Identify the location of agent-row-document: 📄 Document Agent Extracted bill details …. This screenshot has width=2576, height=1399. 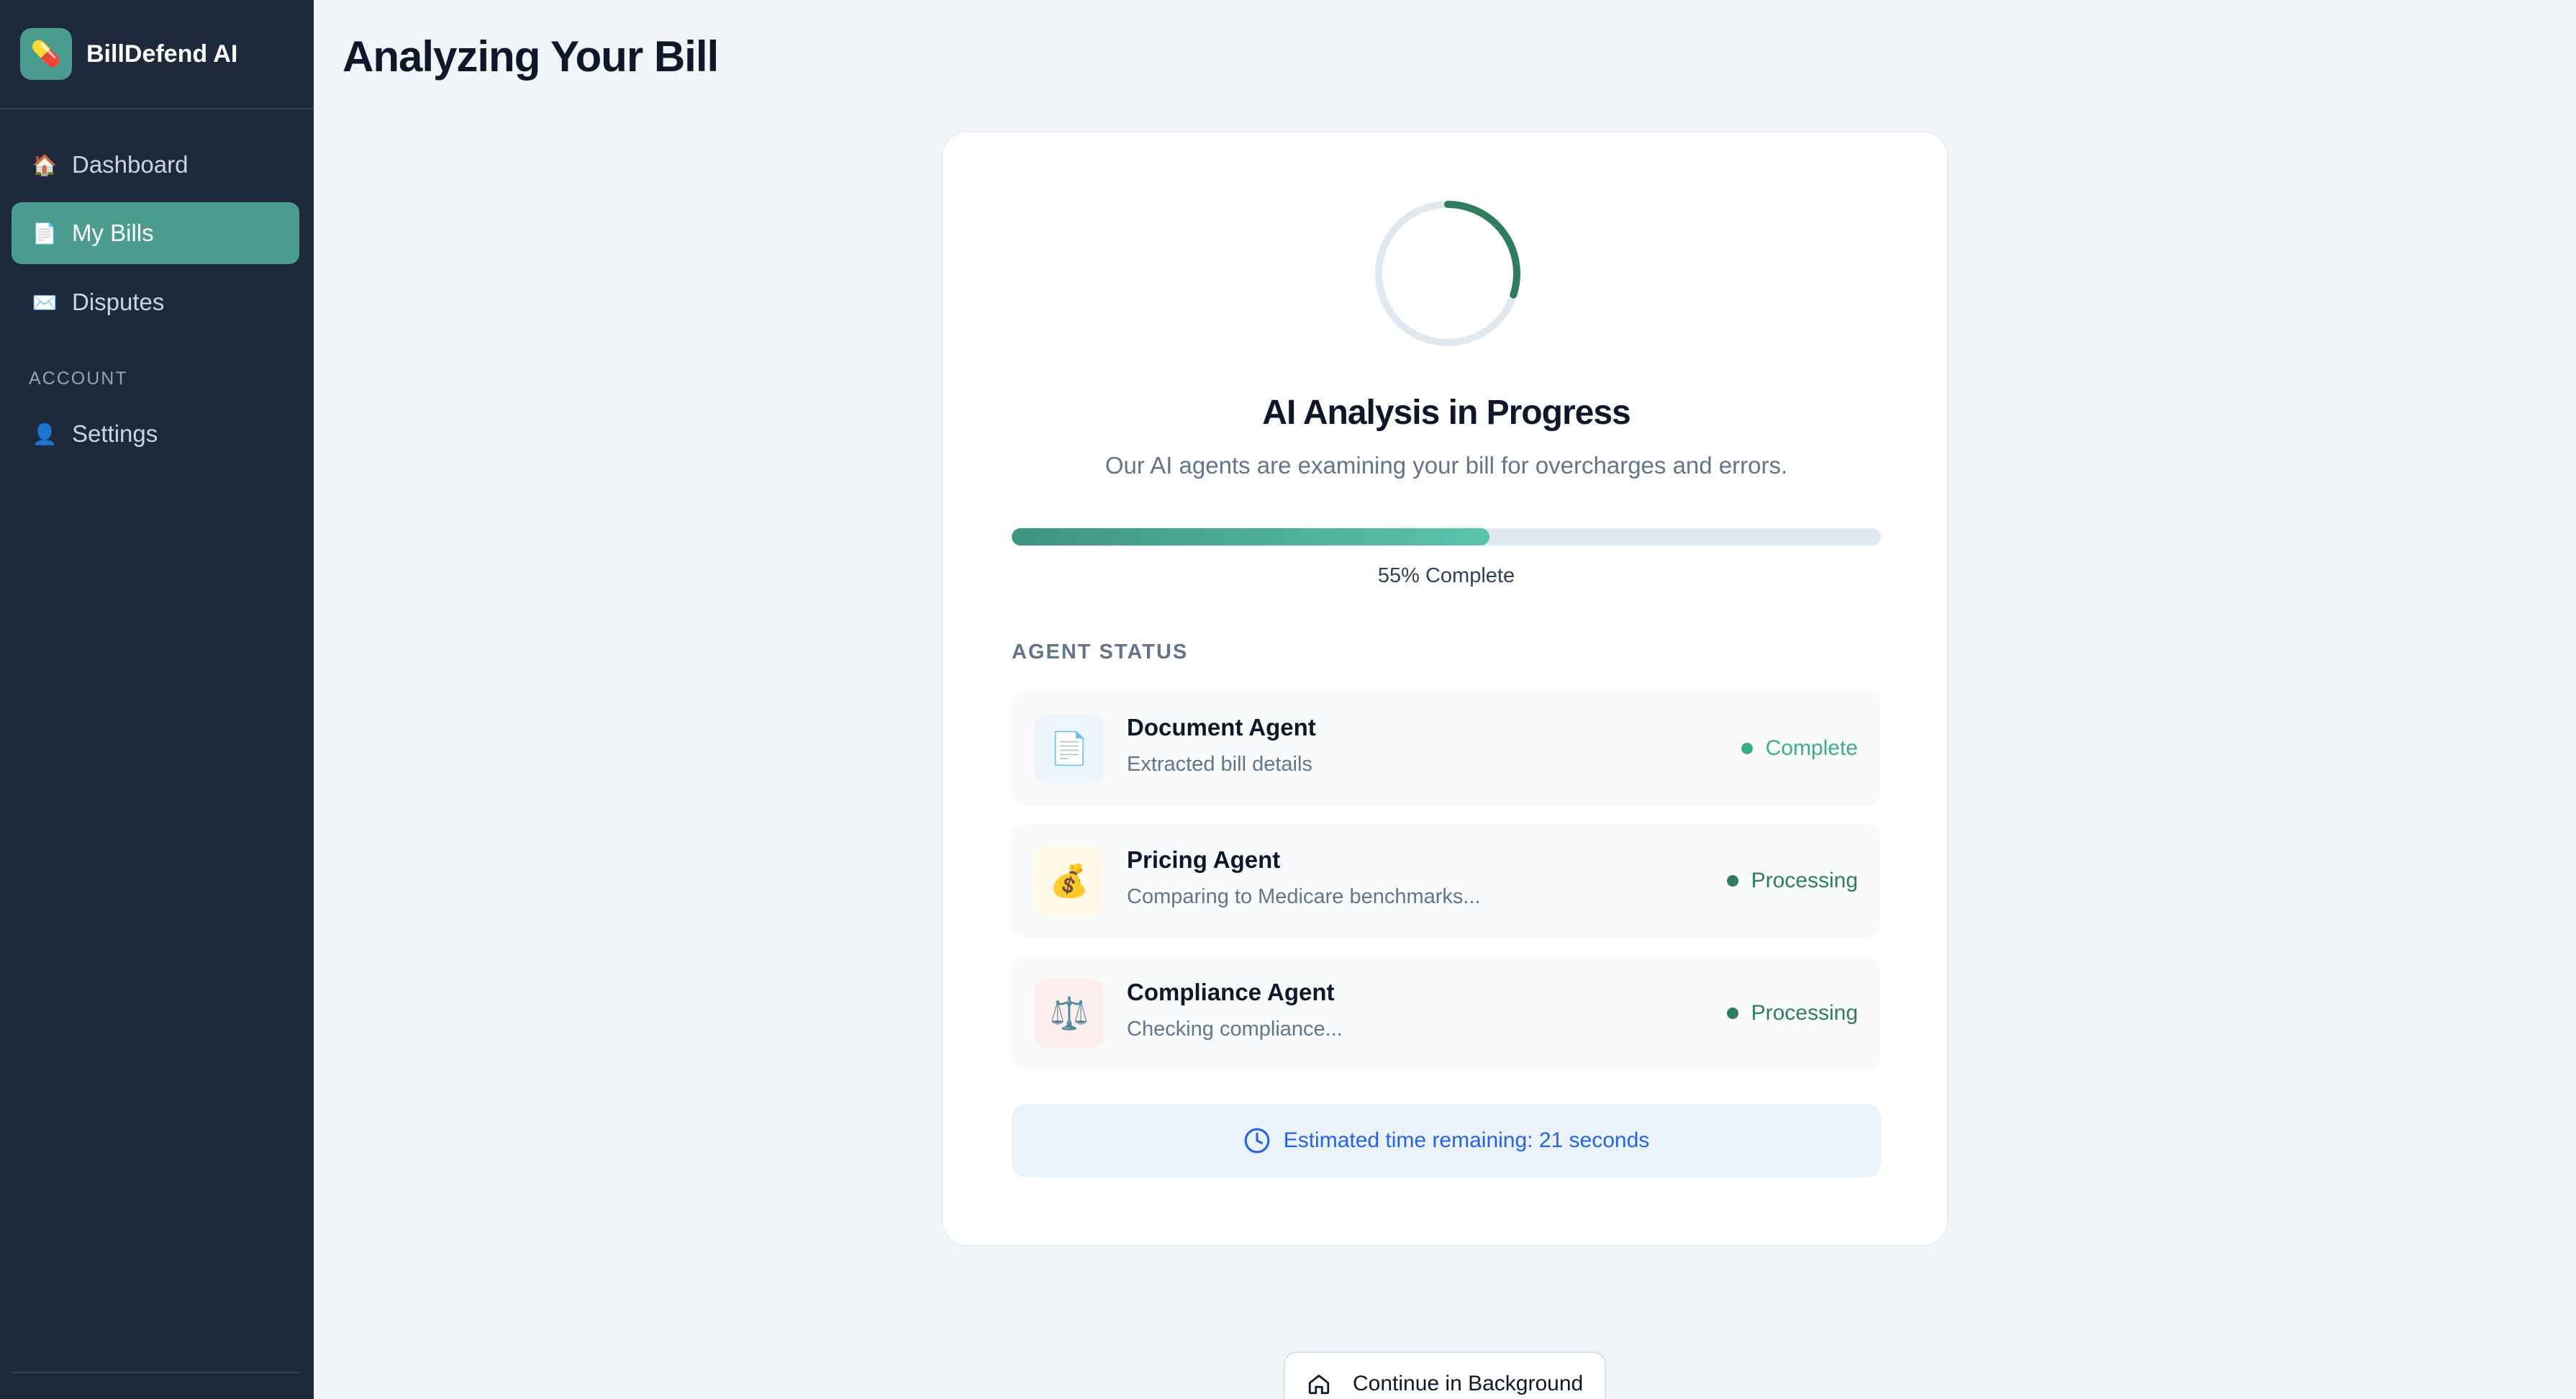
(1446, 749).